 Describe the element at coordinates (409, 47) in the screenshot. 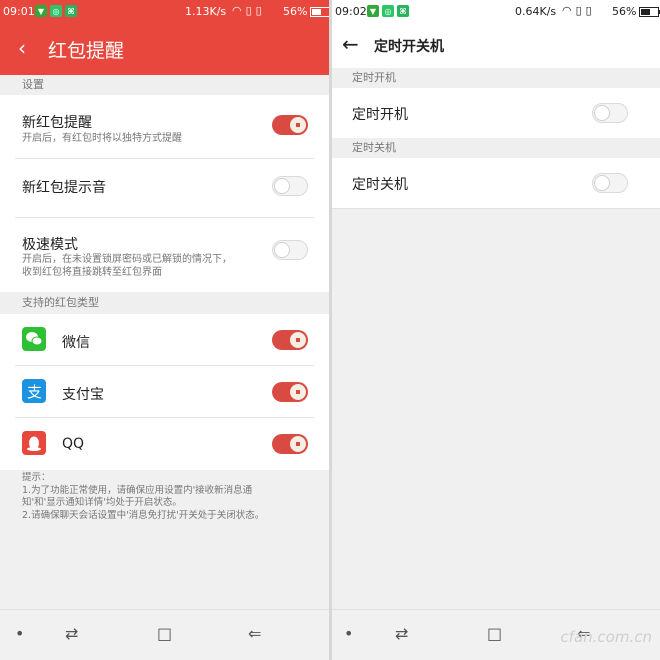

I see `page-title: 定时开关机` at that location.